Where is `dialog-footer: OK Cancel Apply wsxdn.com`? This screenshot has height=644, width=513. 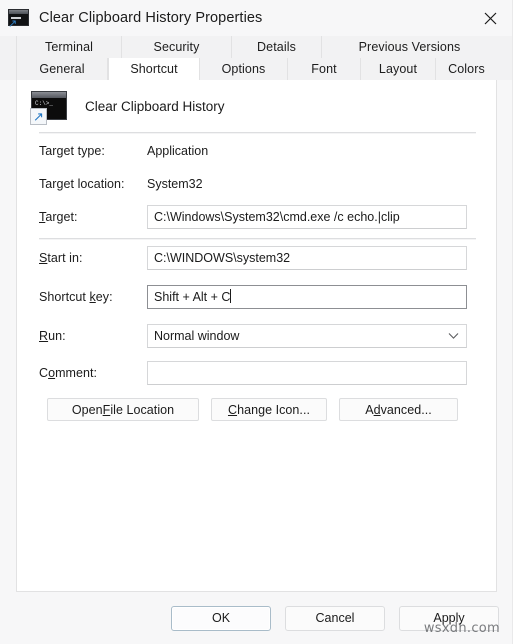
dialog-footer: OK Cancel Apply wsxdn.com is located at coordinates (256, 618).